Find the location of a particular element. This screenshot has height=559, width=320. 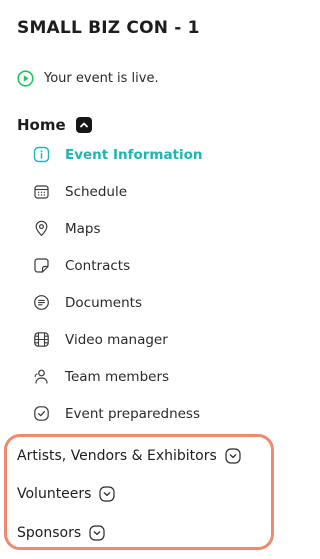

nav-item-video-manager: Video manager is located at coordinates (118, 339).